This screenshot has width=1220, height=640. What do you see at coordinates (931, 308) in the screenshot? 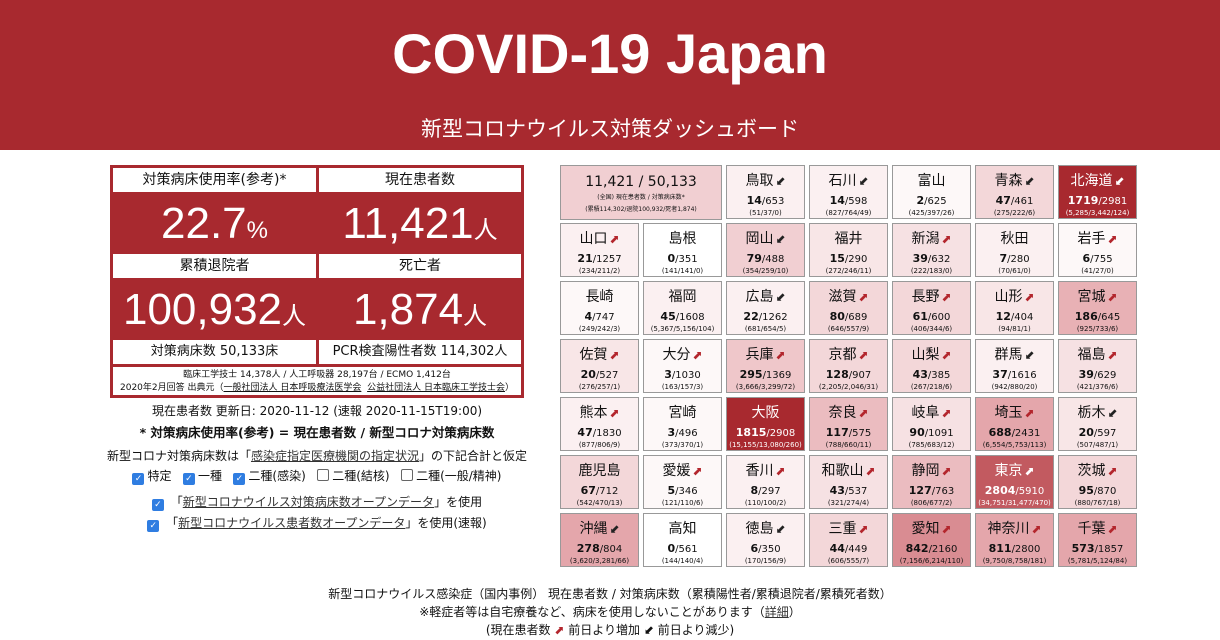
I see `prefecture-tile: 長野 ⬈ 61/600 (406/344/6)` at bounding box center [931, 308].